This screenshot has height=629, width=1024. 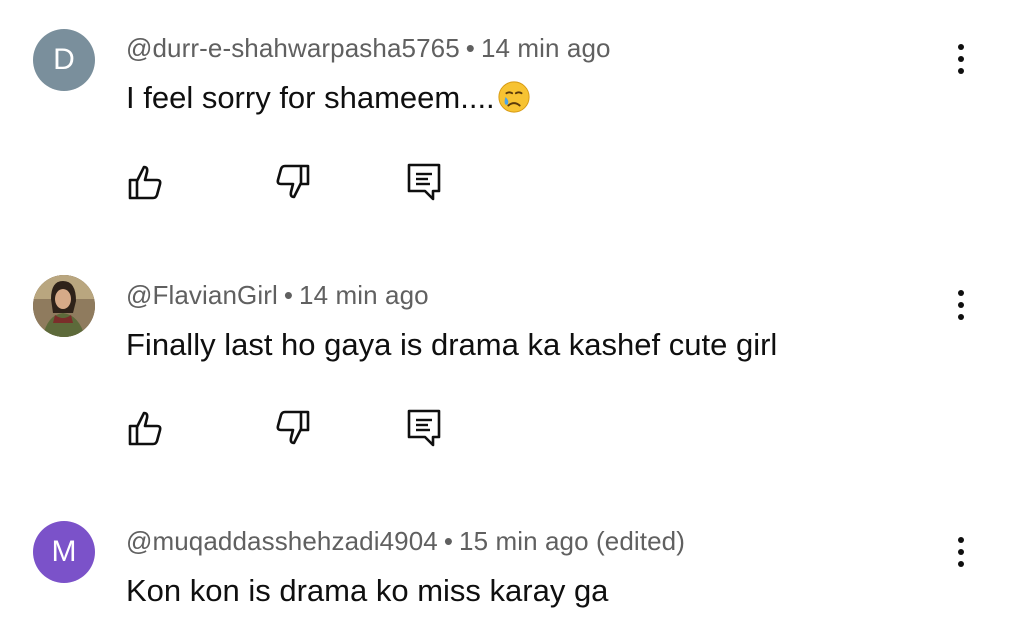 I want to click on comment-meta: @durr-e-shahwarpasha5765 • 14 min ago, so click(x=368, y=48).